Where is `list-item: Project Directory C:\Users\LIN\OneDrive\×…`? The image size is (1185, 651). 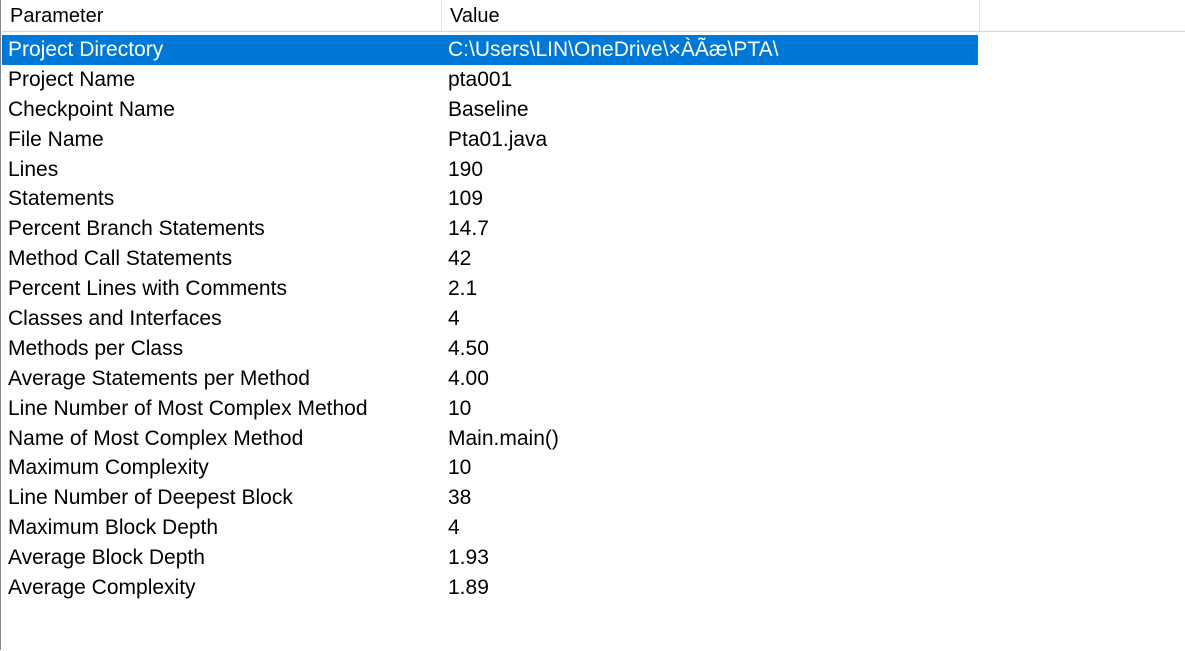 list-item: Project Directory C:\Users\LIN\OneDrive\×… is located at coordinates (490, 50).